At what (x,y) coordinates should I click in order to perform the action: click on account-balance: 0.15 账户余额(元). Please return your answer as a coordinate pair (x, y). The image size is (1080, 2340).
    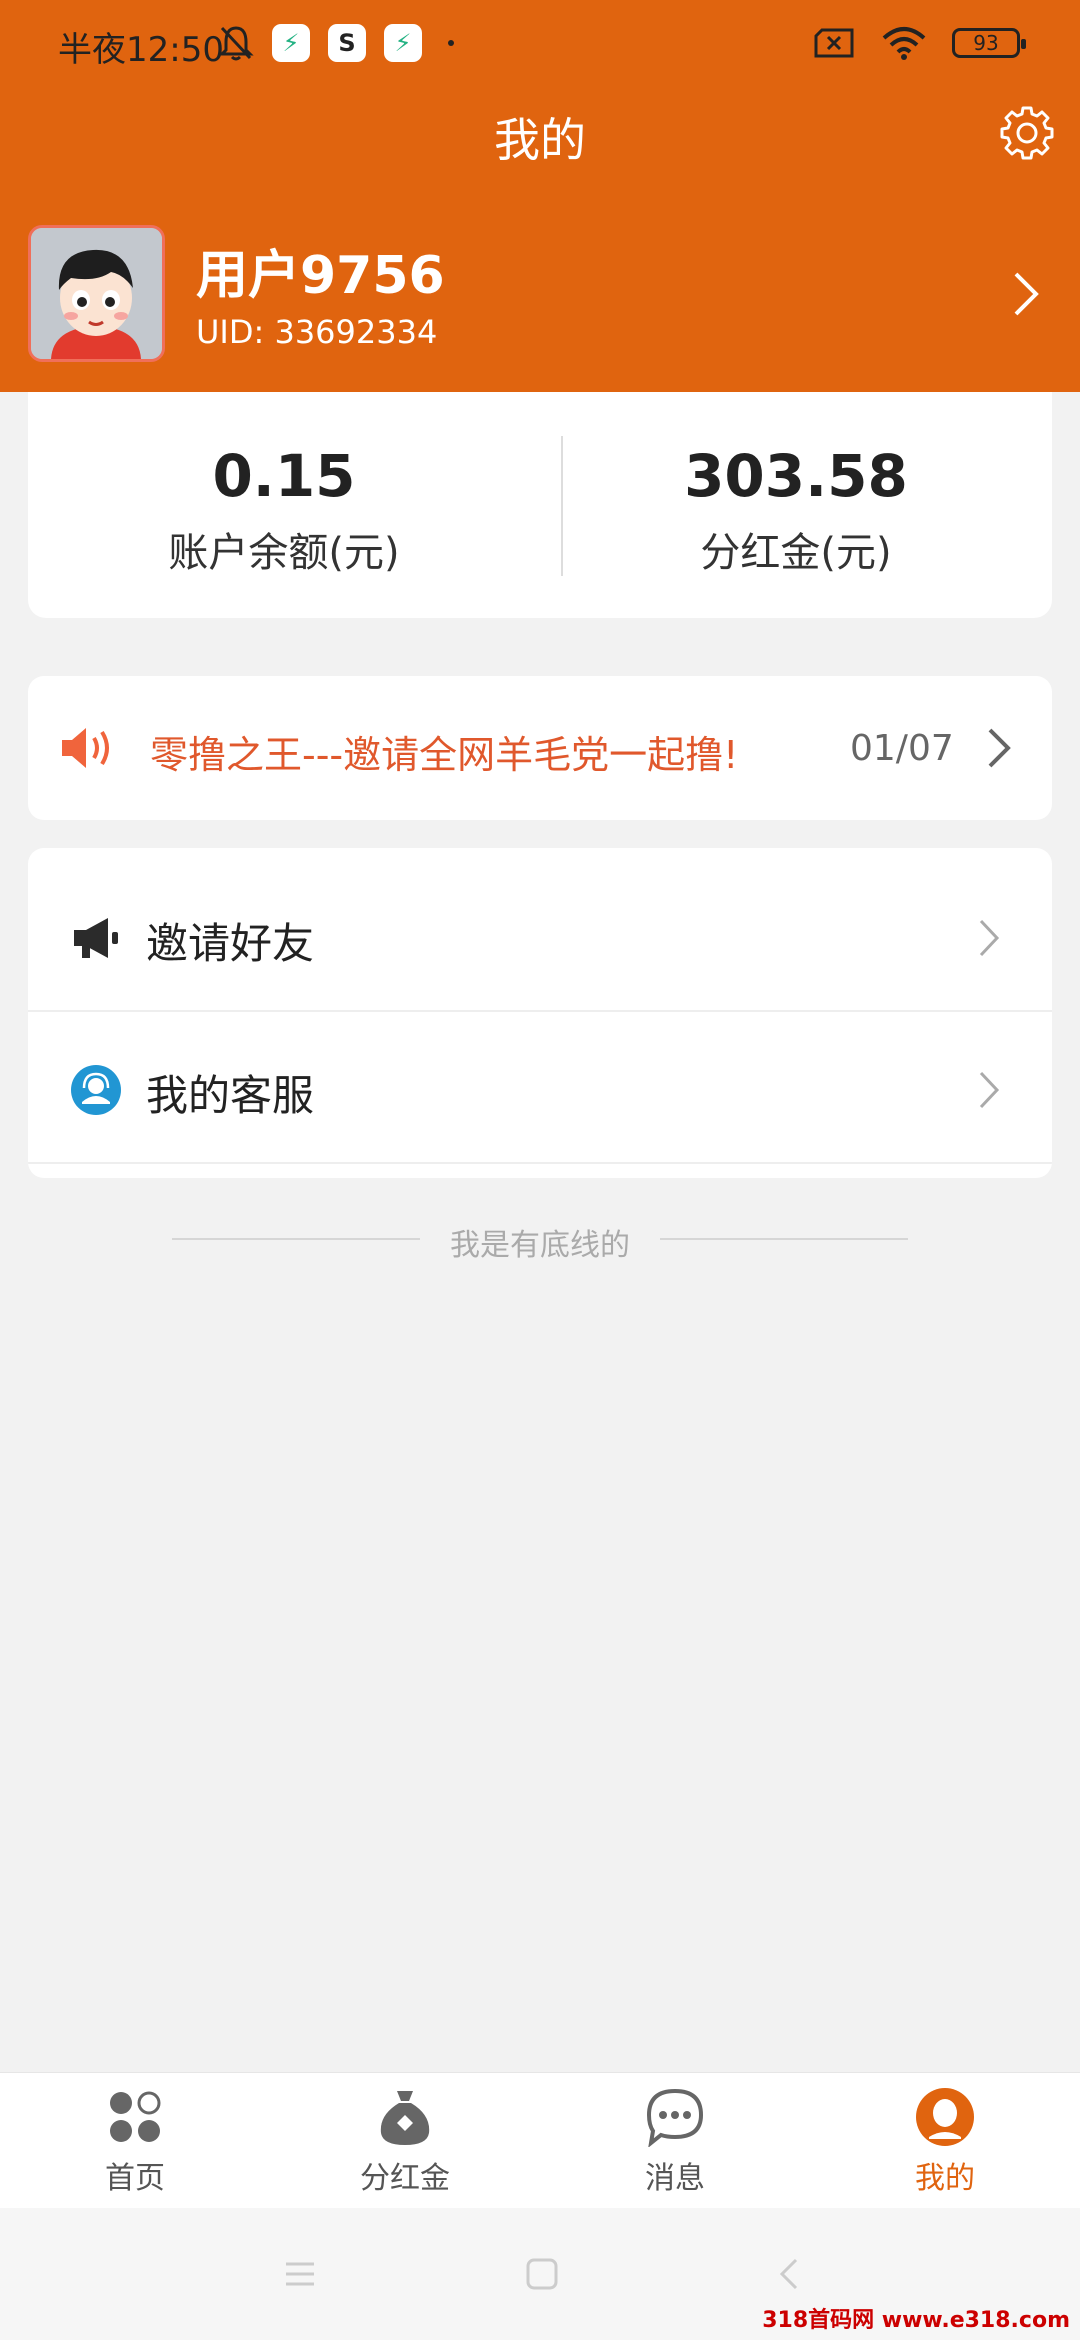
    Looking at the image, I should click on (284, 510).